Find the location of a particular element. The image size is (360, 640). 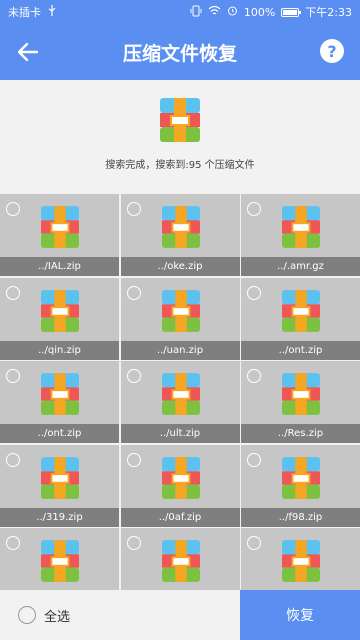

arrow-left-icon is located at coordinates (28, 52).